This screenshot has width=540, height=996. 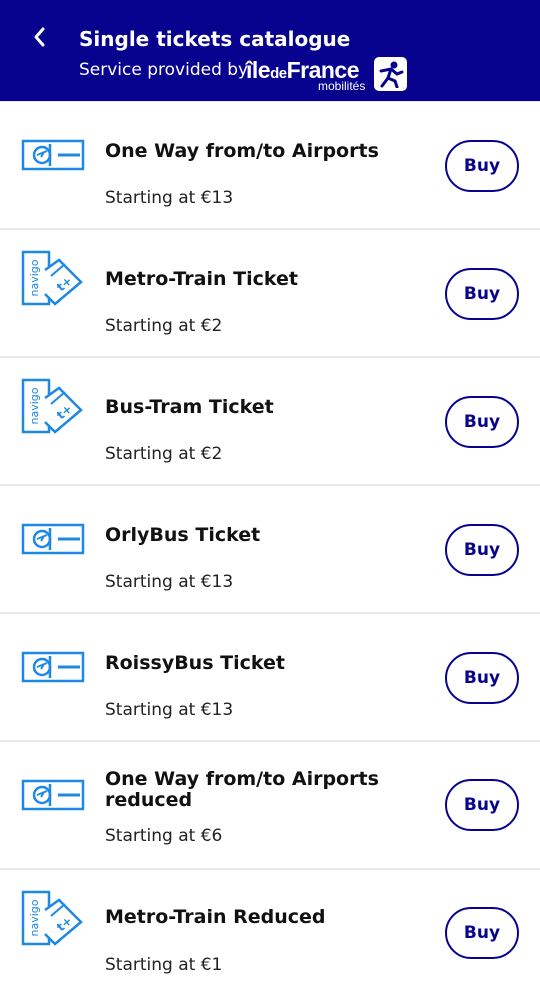 What do you see at coordinates (164, 836) in the screenshot?
I see `ticket-price: Starting at €6` at bounding box center [164, 836].